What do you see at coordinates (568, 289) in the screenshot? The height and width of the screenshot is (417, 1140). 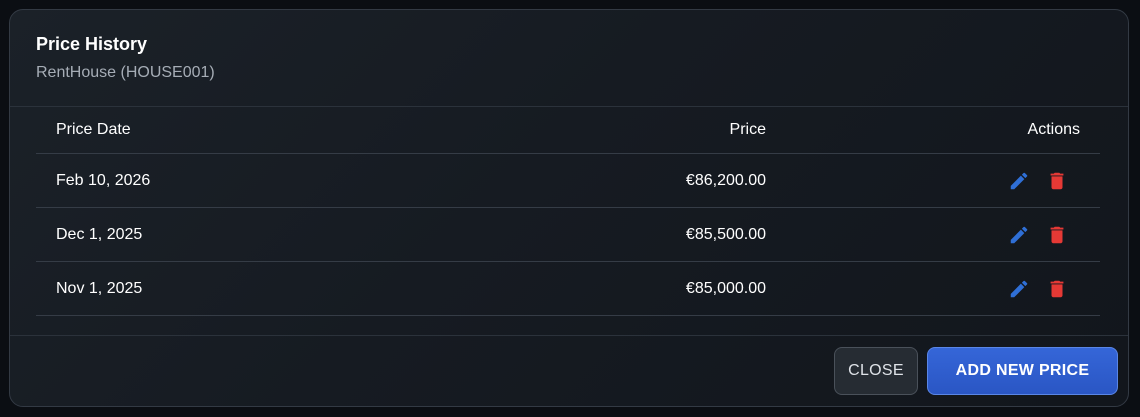 I see `table-row: Nov 1, 2025 €85,000.00` at bounding box center [568, 289].